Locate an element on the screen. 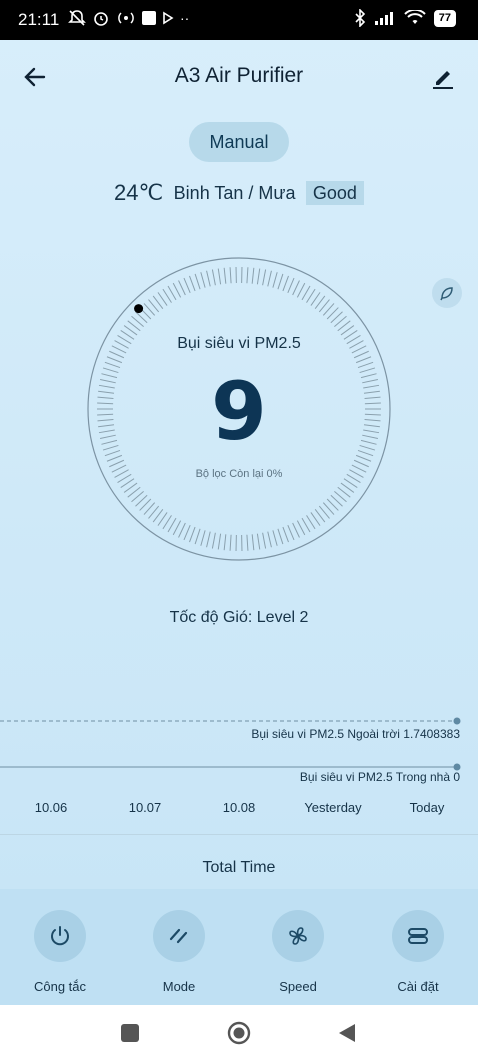 This screenshot has width=478, height=1062. speed-label: Speed is located at coordinates (298, 986).